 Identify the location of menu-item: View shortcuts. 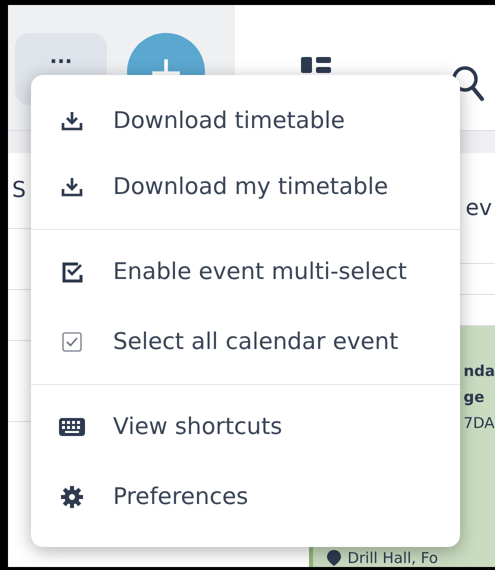
(245, 427).